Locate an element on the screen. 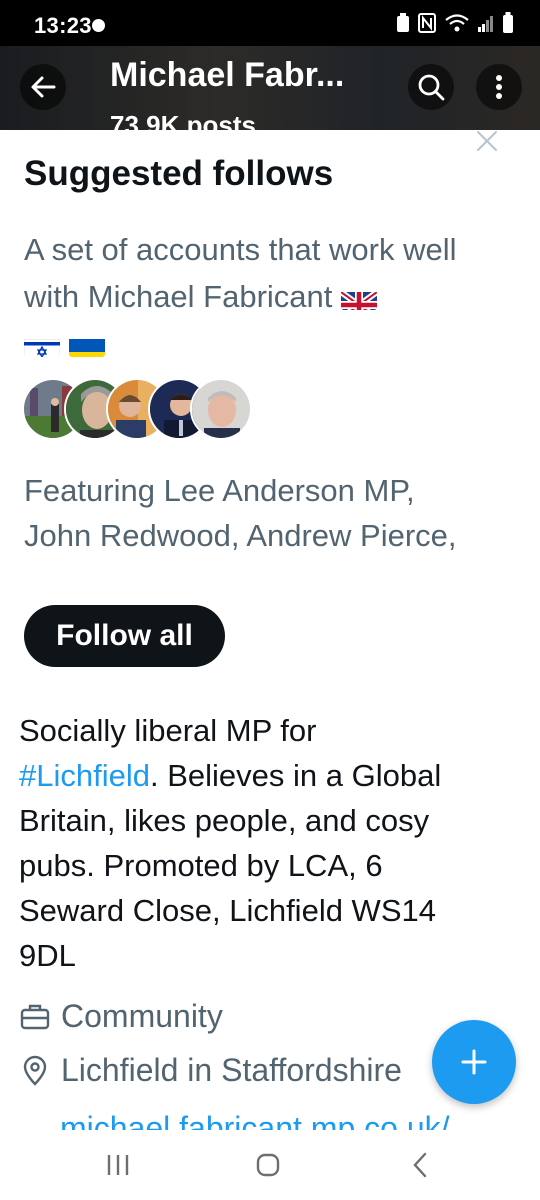 The image size is (540, 1200). profile-category: Community is located at coordinates (121, 1016).